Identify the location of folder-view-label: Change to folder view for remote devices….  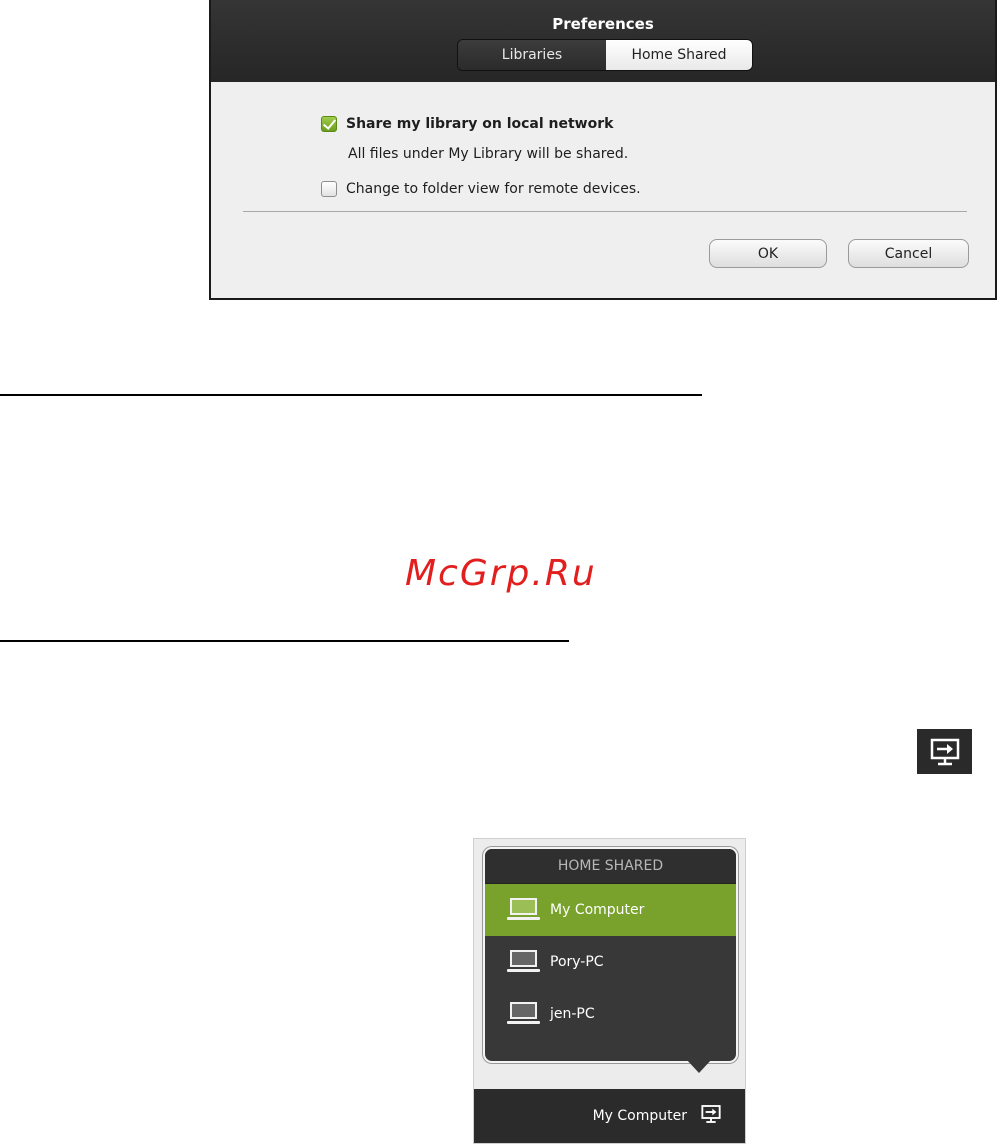
(493, 189).